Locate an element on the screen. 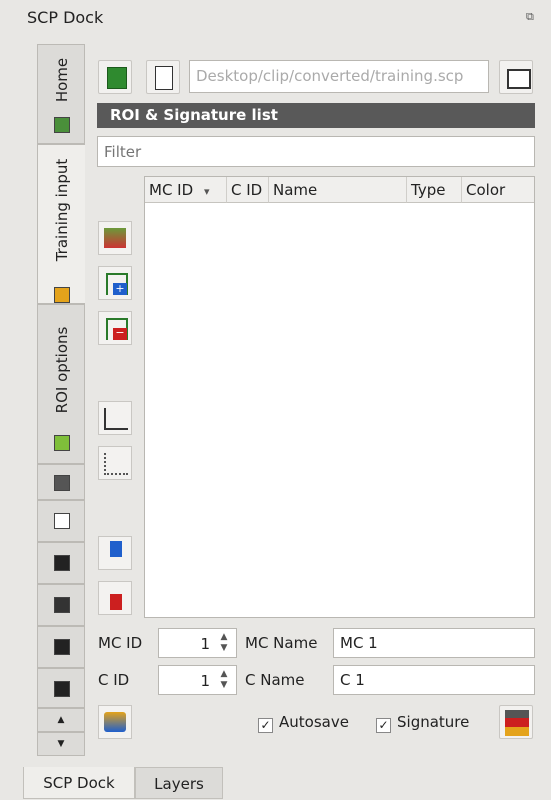 The width and height of the screenshot is (551, 800). tab-home: Home is located at coordinates (61, 94).